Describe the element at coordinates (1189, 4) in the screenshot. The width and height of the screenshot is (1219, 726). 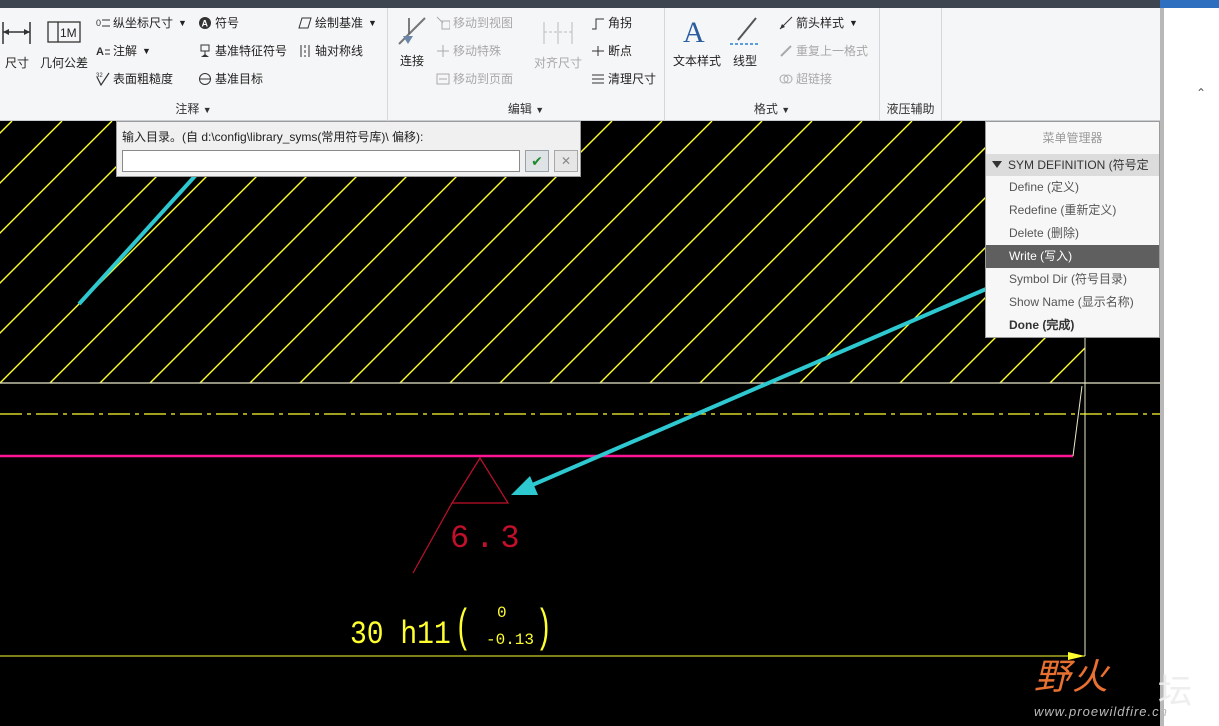
I see `window-title-bar-accent` at that location.